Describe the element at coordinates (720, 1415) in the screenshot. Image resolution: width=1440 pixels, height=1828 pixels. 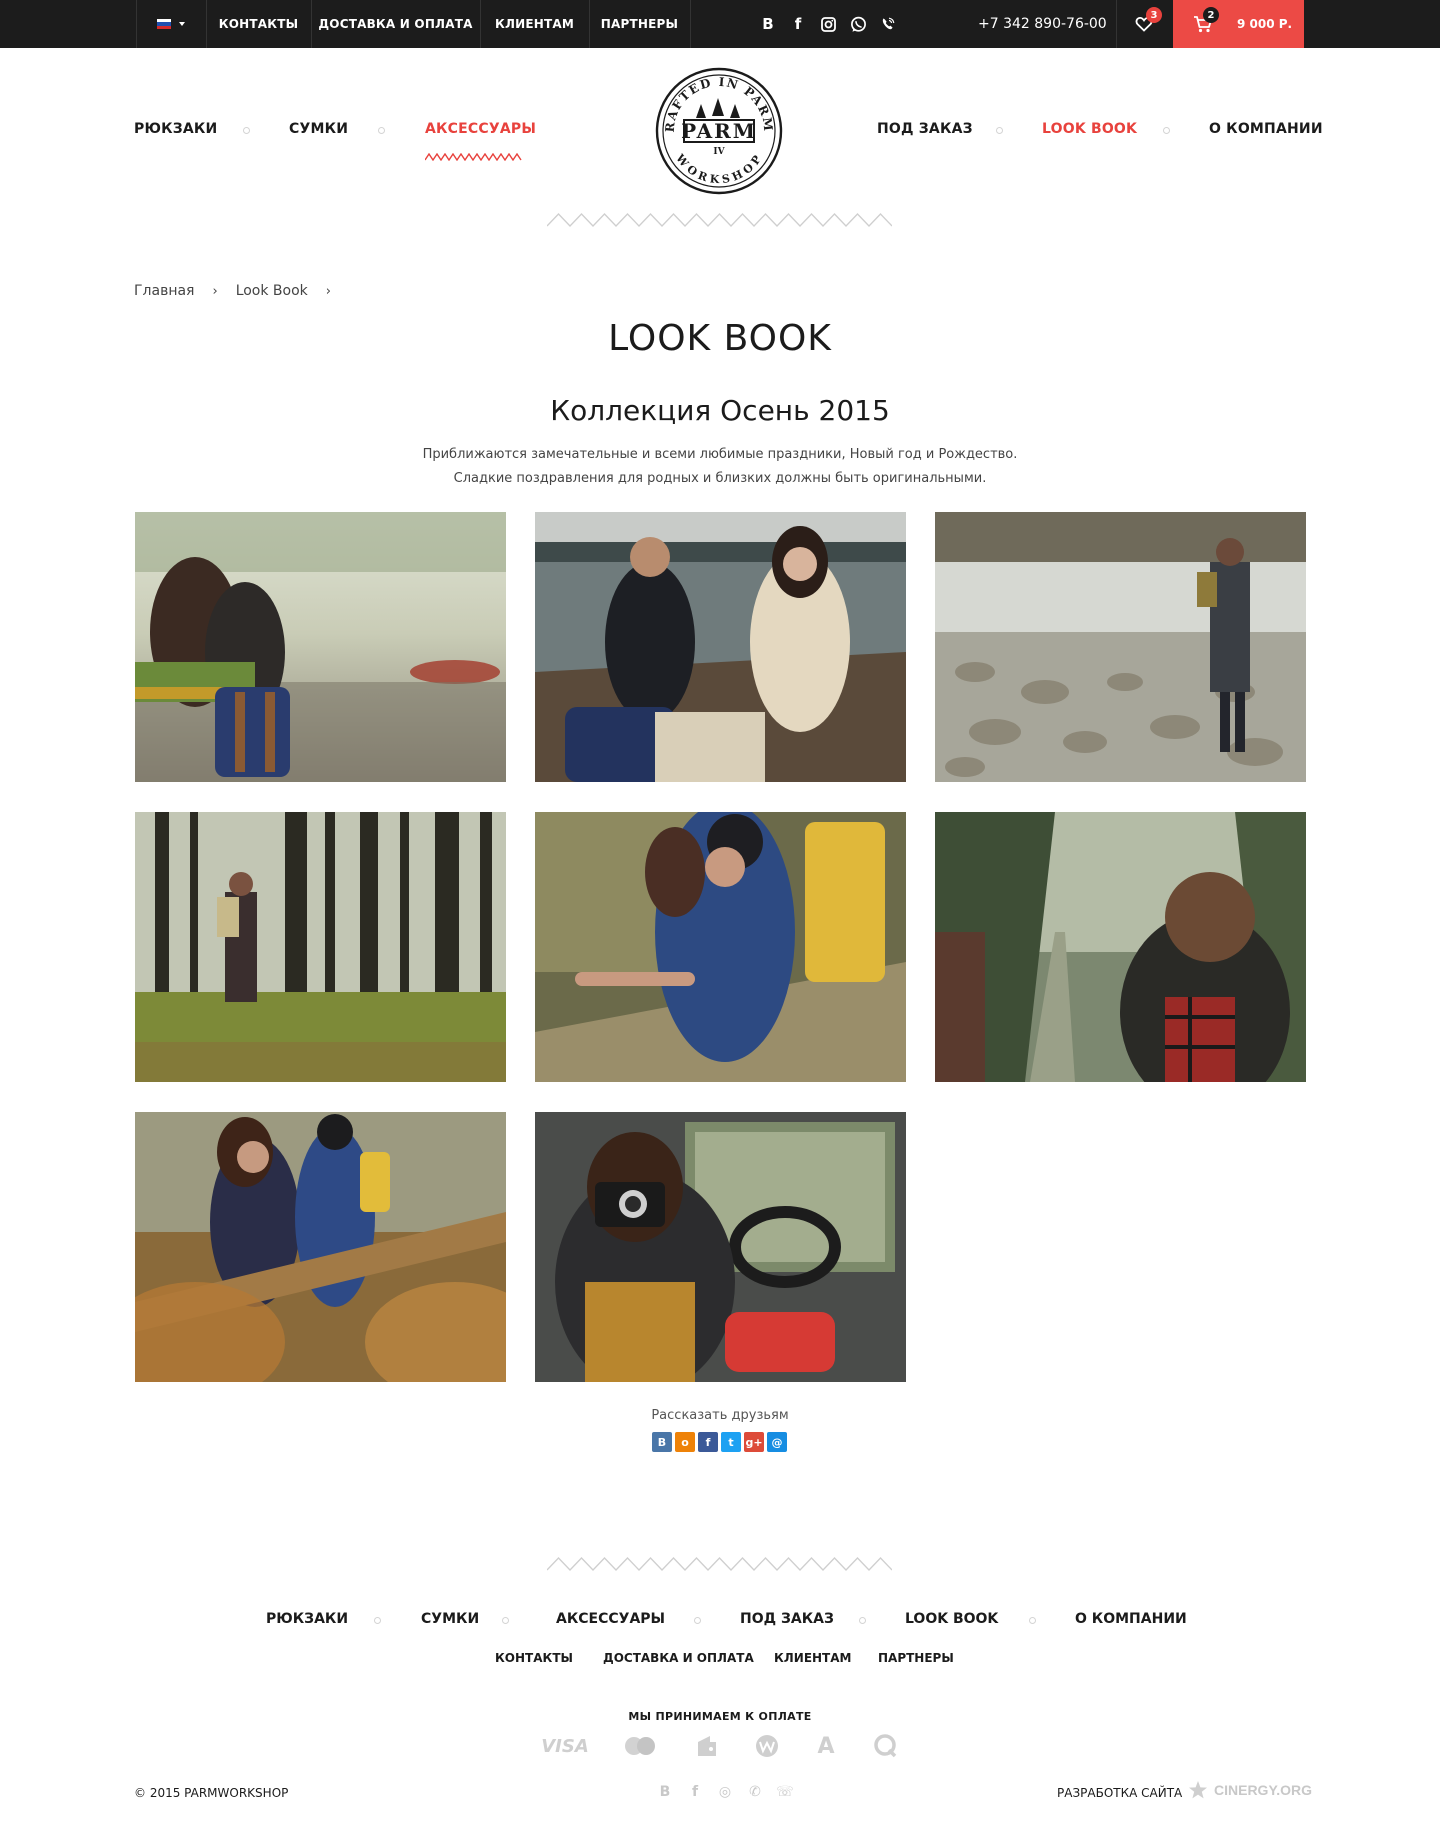
I see `share-label: Рассказать друзьям` at that location.